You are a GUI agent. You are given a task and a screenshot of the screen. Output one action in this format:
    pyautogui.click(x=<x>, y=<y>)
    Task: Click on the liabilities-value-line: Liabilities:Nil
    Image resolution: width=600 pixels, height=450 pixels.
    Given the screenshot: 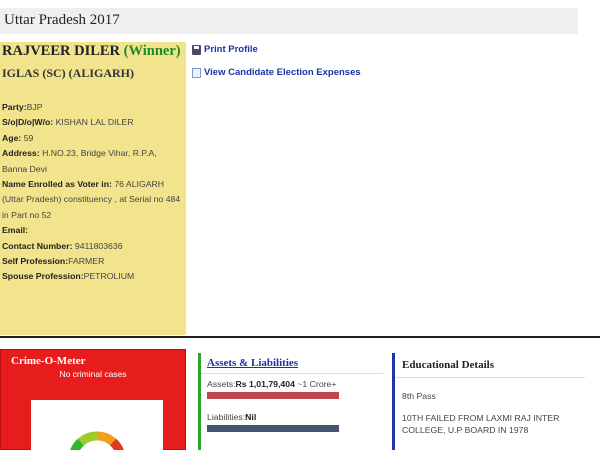 What is the action you would take?
    pyautogui.click(x=232, y=417)
    